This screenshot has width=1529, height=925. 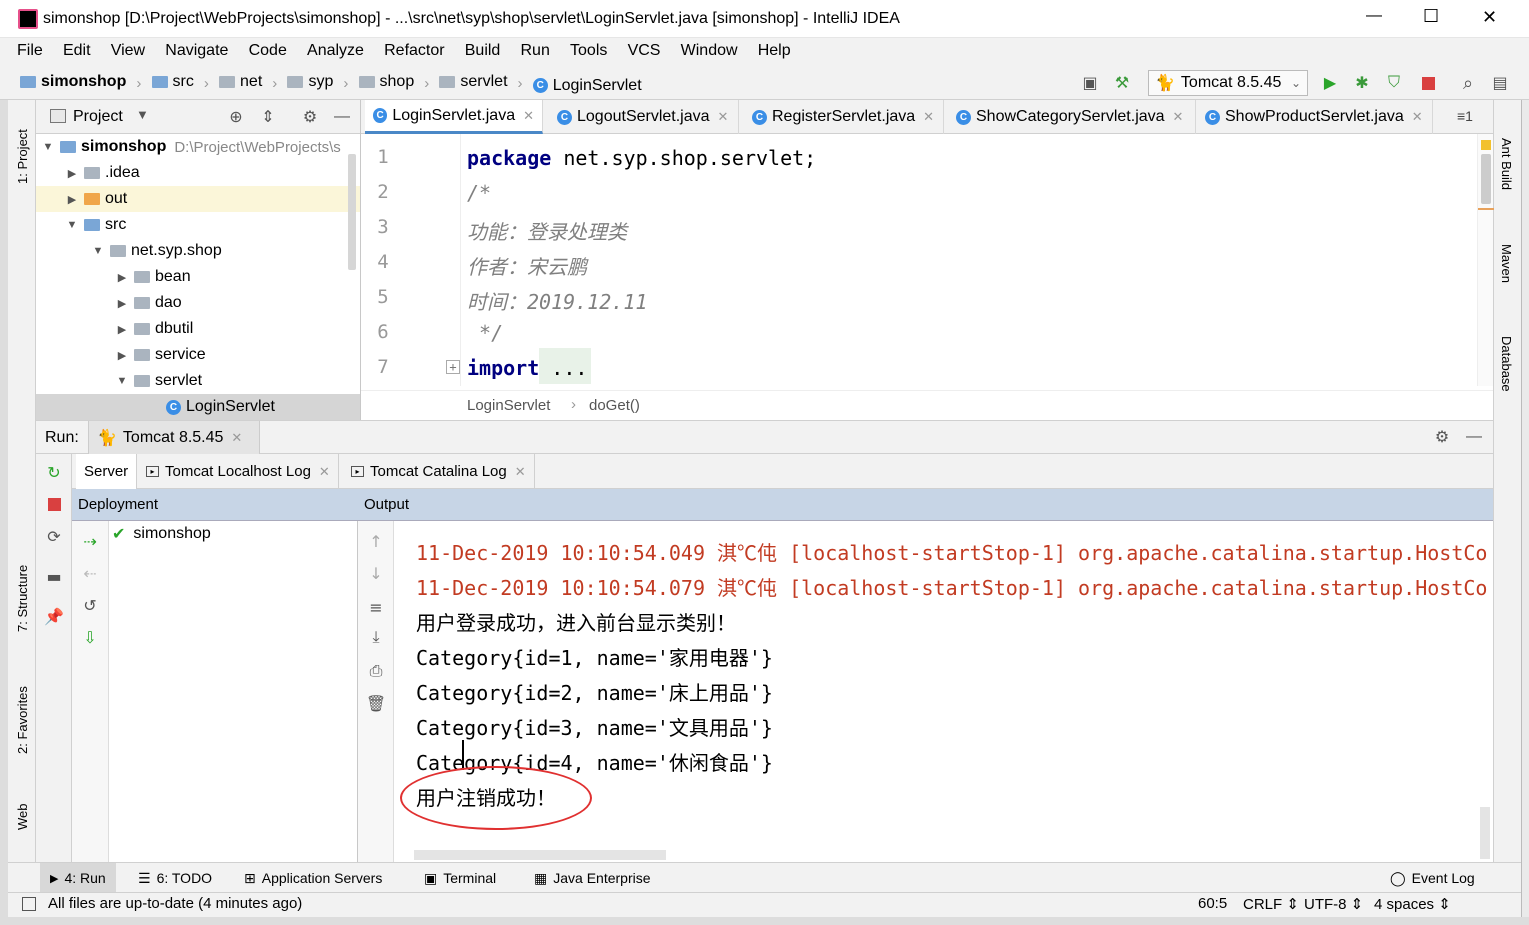 What do you see at coordinates (198, 303) in the screenshot?
I see `tree-item-dao: ▶ dao` at bounding box center [198, 303].